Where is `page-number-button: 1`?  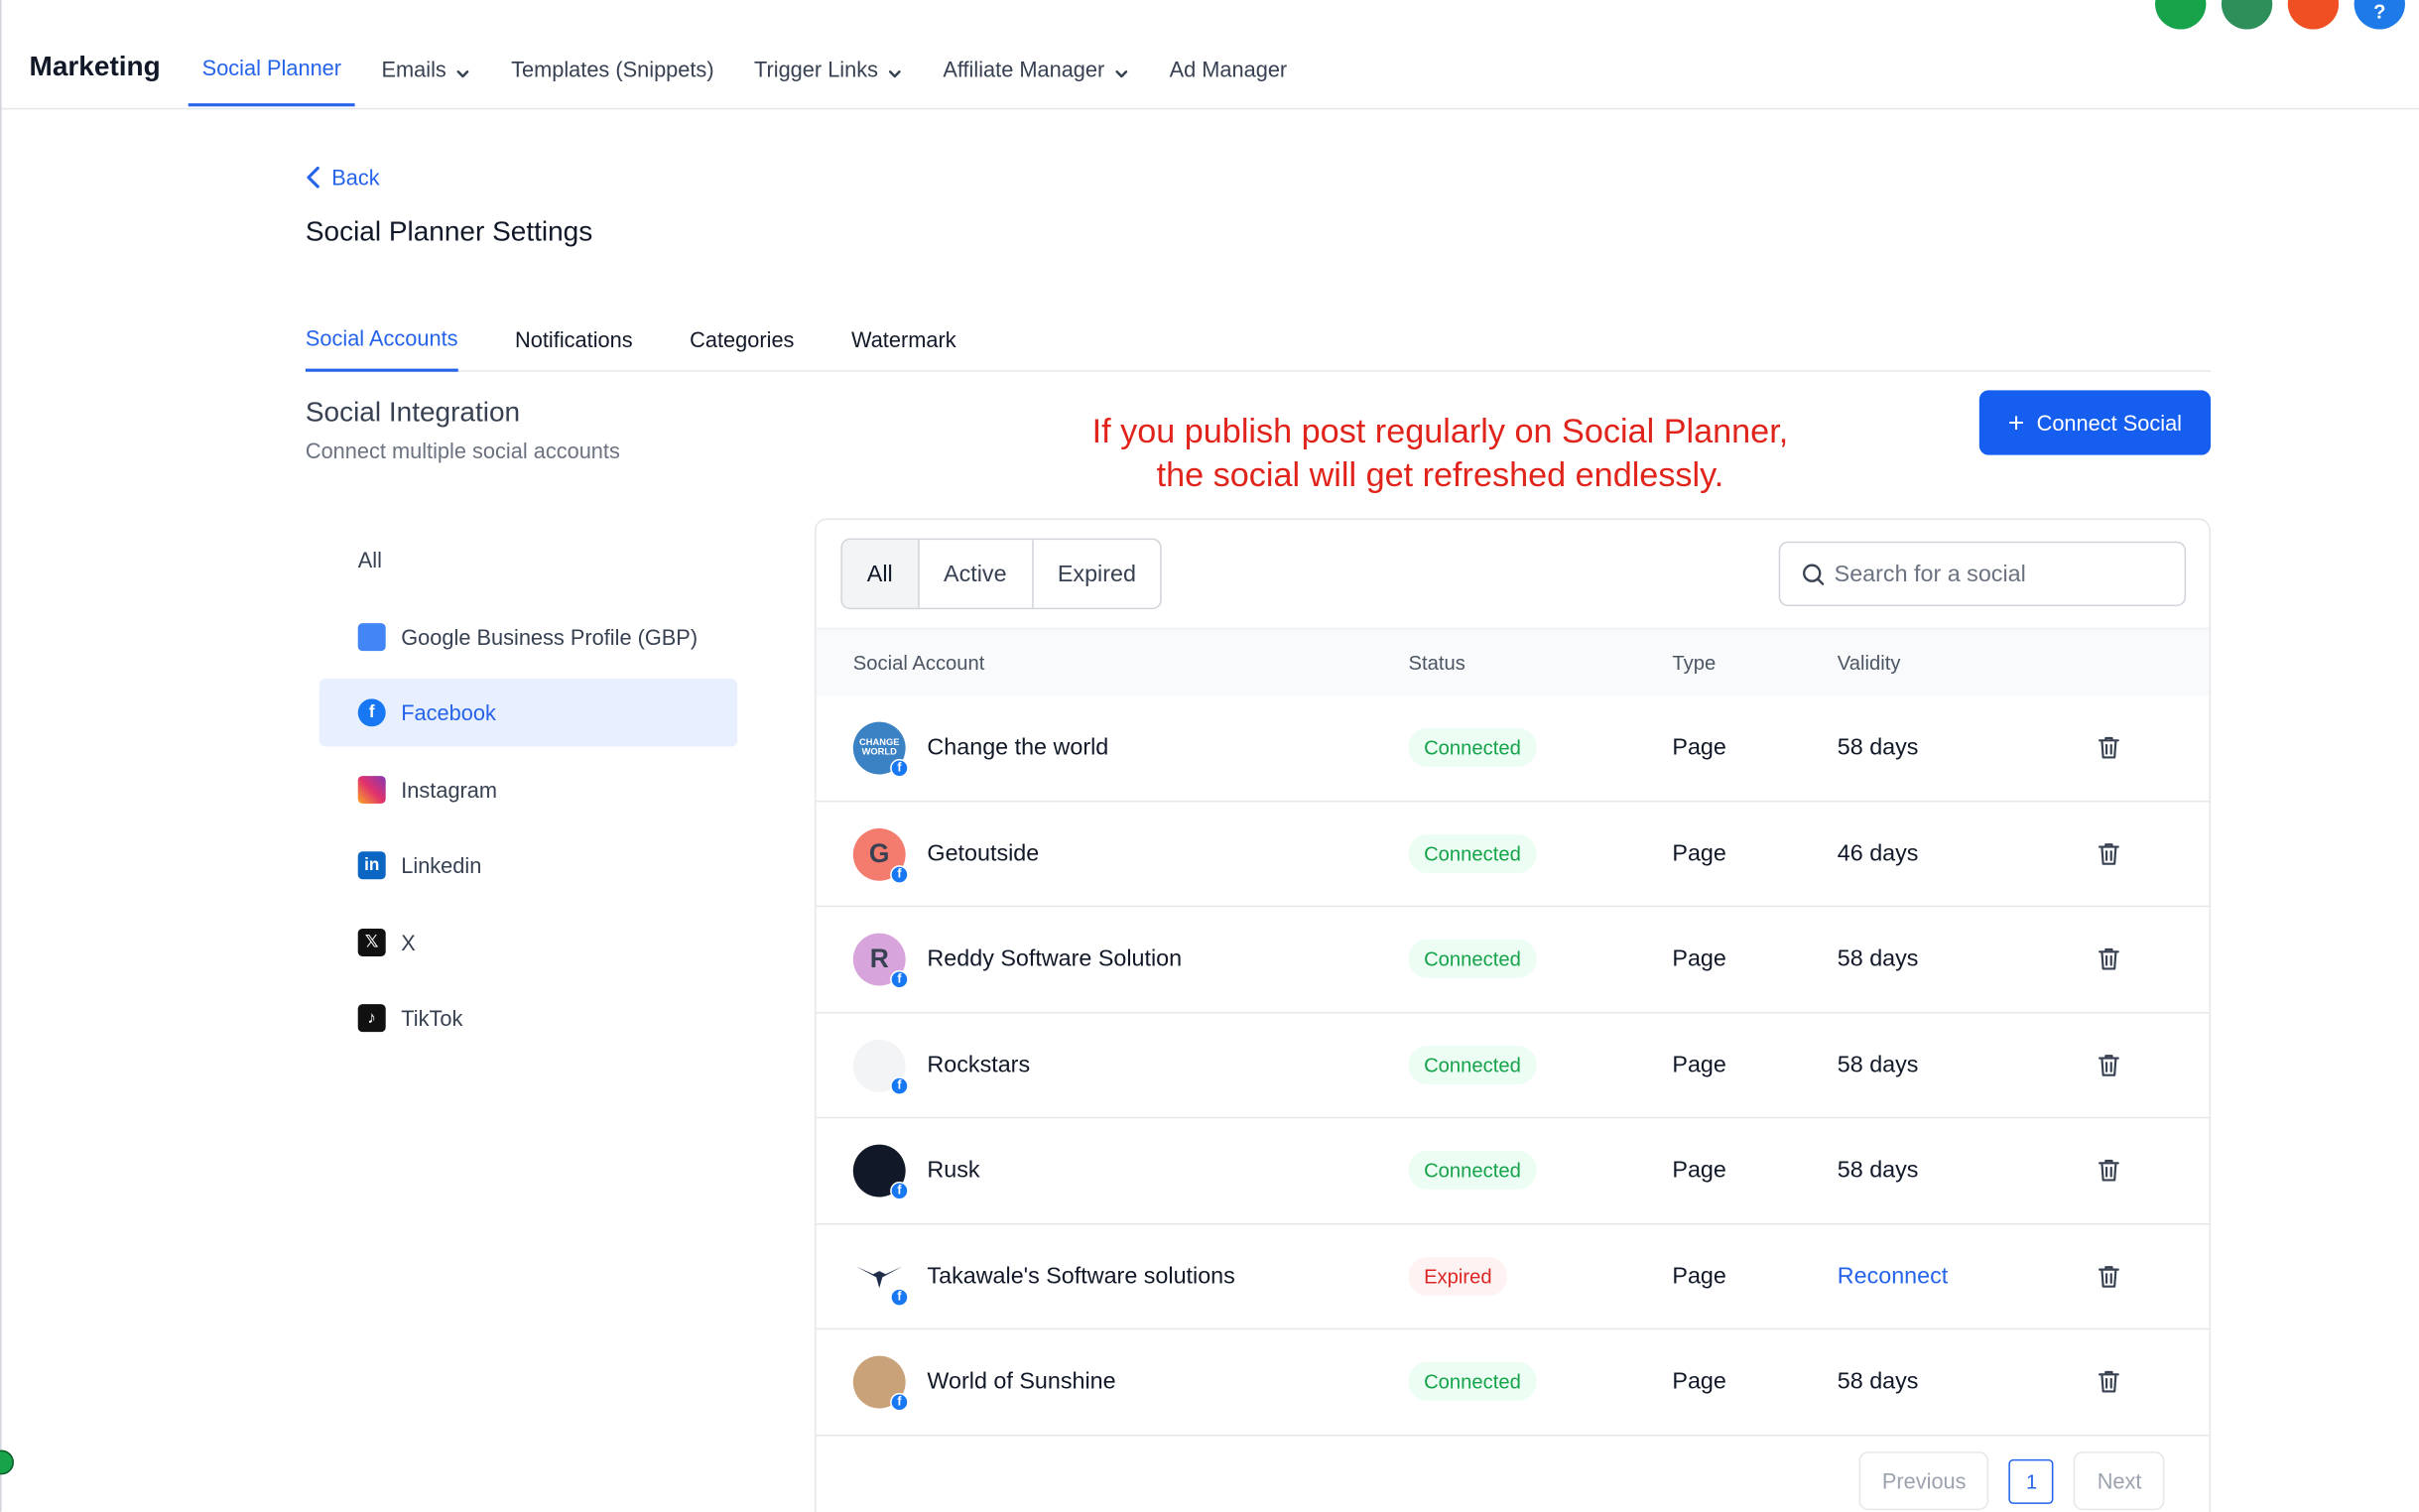 page-number-button: 1 is located at coordinates (2032, 1481).